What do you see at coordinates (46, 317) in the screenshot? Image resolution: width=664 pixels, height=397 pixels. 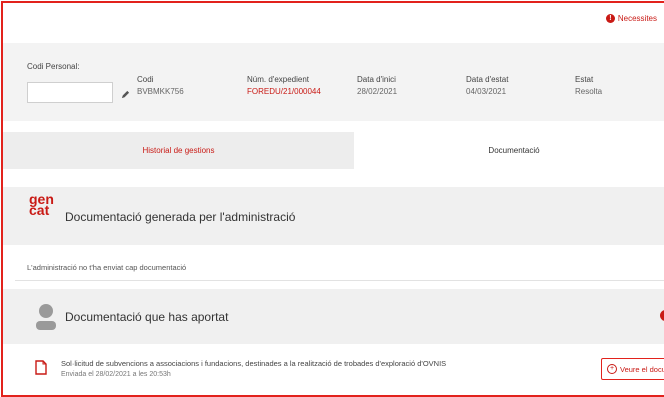 I see `user-avatar-icon` at bounding box center [46, 317].